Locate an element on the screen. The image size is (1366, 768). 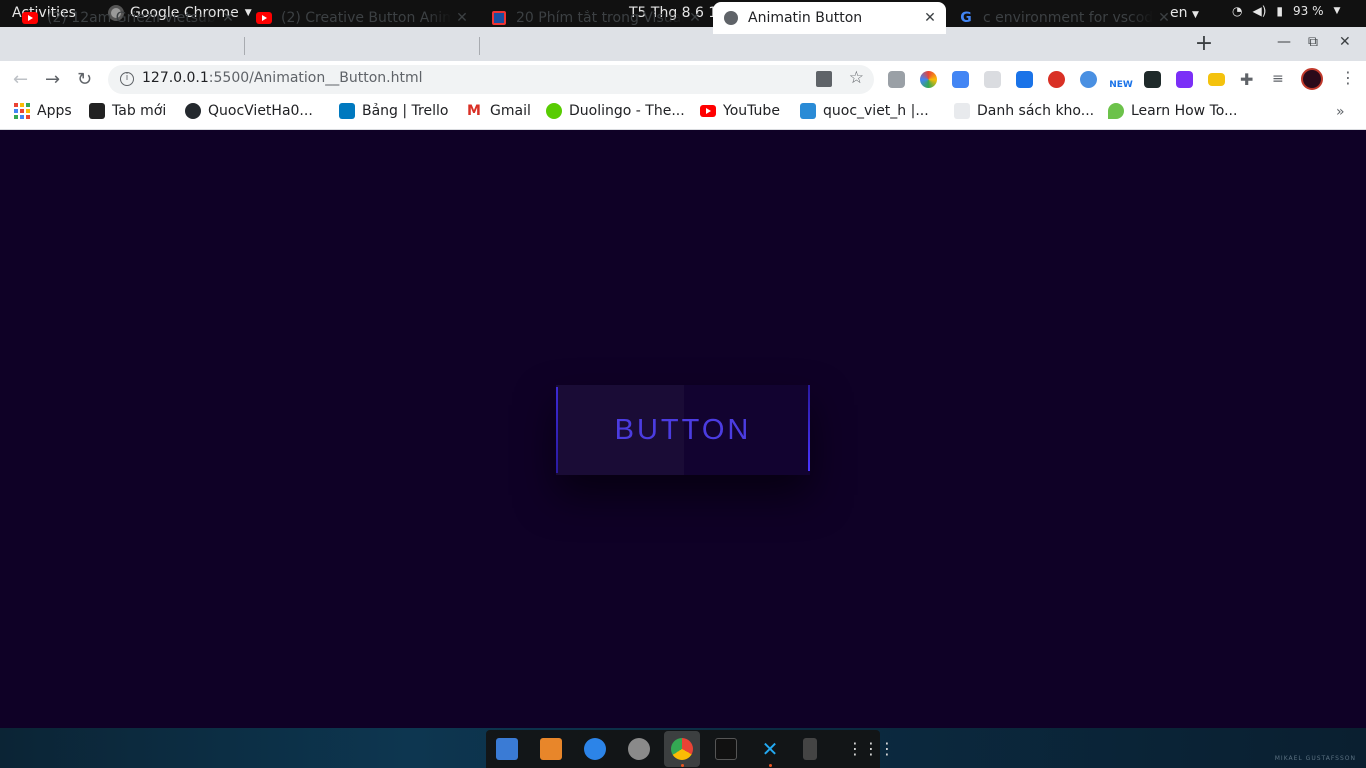
caret-down-icon: ▼ is located at coordinates (1337, 11).